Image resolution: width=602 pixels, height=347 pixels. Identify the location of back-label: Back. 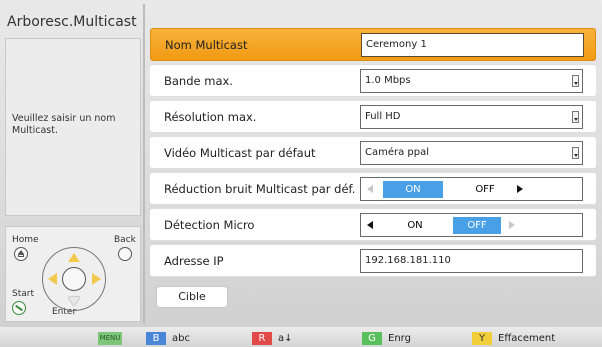
(125, 240).